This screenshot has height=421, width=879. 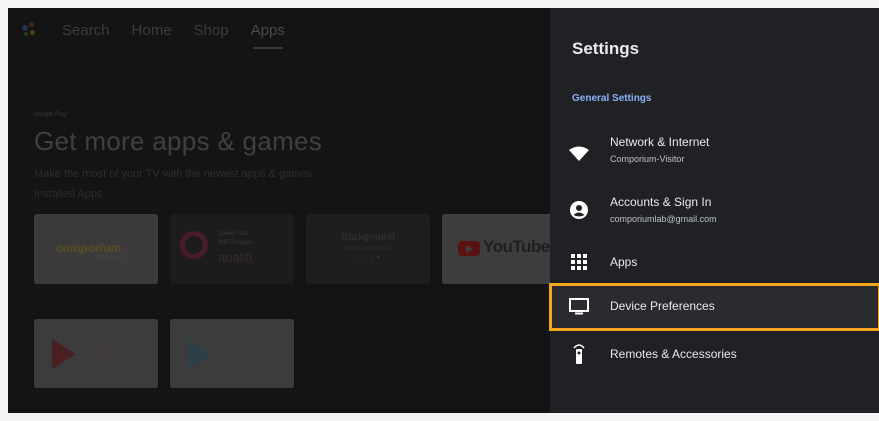 What do you see at coordinates (579, 262) in the screenshot?
I see `apps-grid-icon` at bounding box center [579, 262].